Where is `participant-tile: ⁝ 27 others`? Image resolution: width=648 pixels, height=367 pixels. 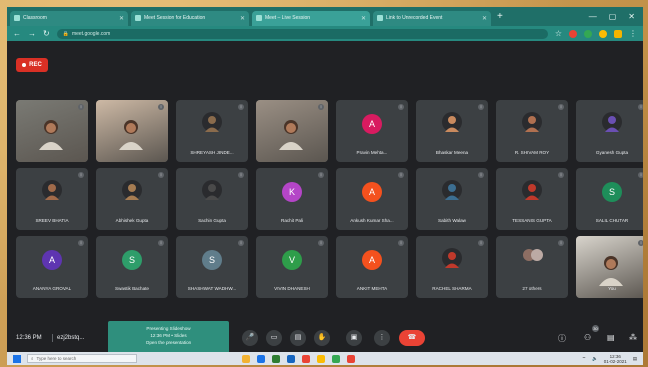 participant-tile: ⁝ 27 others is located at coordinates (532, 267).